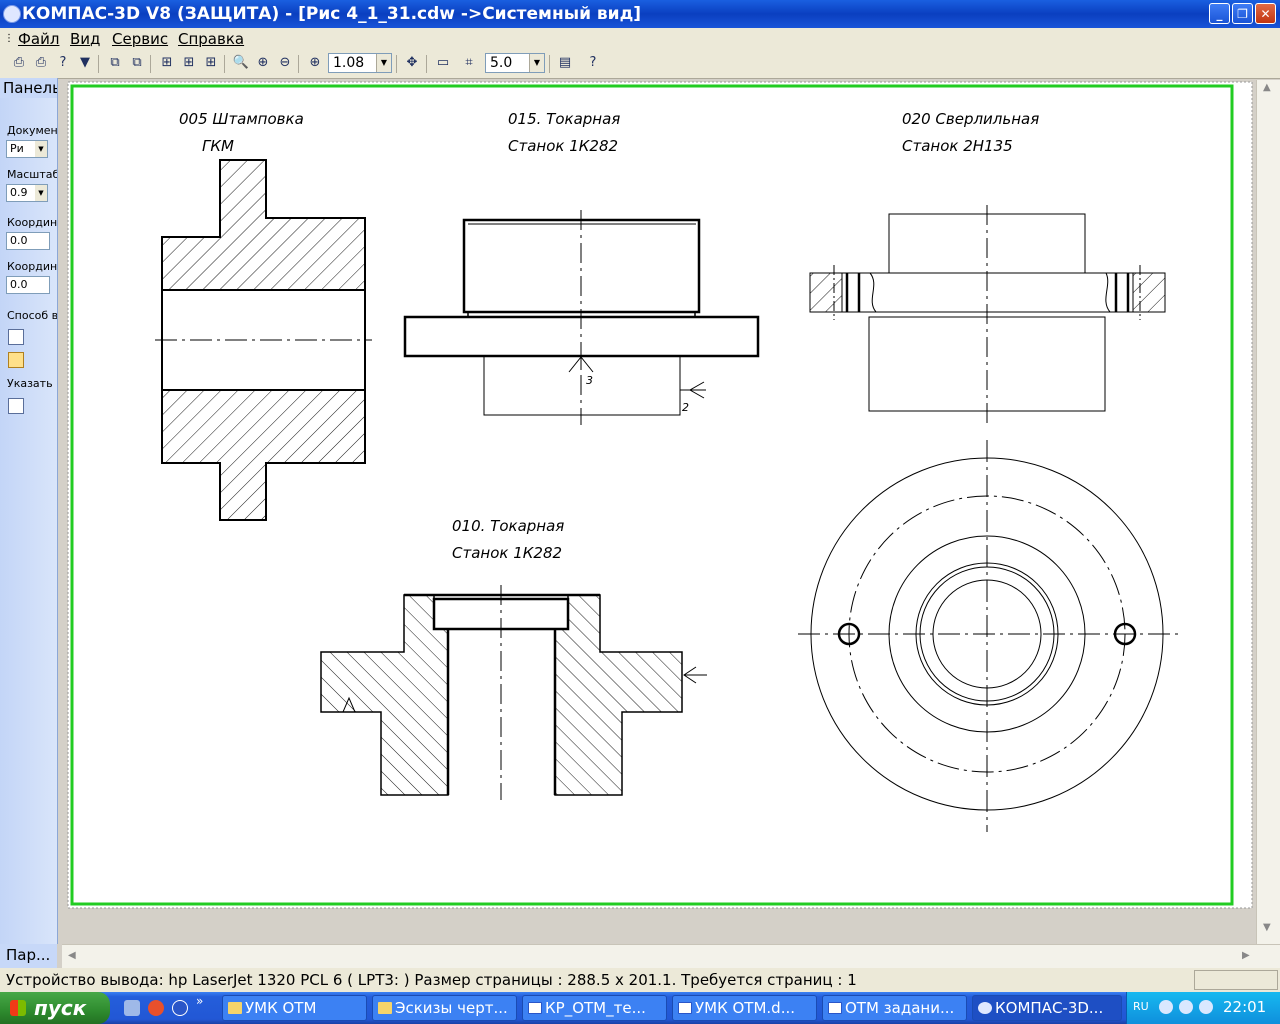  Describe the element at coordinates (180, 1008) in the screenshot. I see `info-icon` at that location.